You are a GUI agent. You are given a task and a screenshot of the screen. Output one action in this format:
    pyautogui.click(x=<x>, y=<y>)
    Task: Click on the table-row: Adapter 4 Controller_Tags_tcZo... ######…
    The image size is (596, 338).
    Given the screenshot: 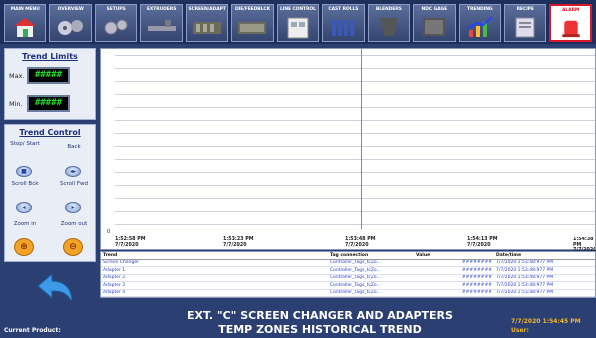 What is the action you would take?
    pyautogui.click(x=348, y=293)
    